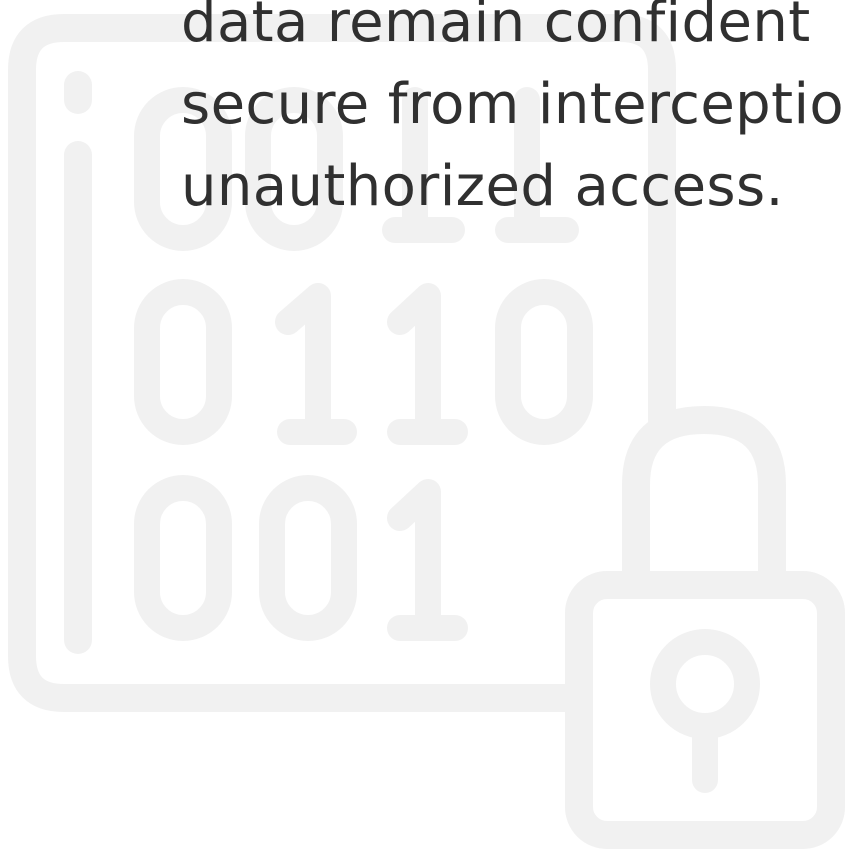 The width and height of the screenshot is (847, 850). I want to click on text-line-1: data remain confident, so click(496, 27).